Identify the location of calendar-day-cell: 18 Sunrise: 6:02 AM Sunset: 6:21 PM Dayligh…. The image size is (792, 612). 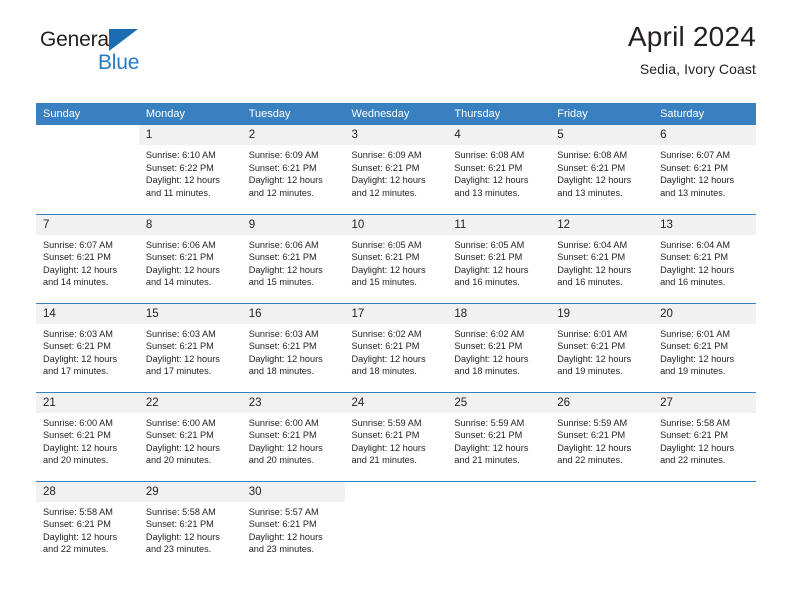
(499, 347).